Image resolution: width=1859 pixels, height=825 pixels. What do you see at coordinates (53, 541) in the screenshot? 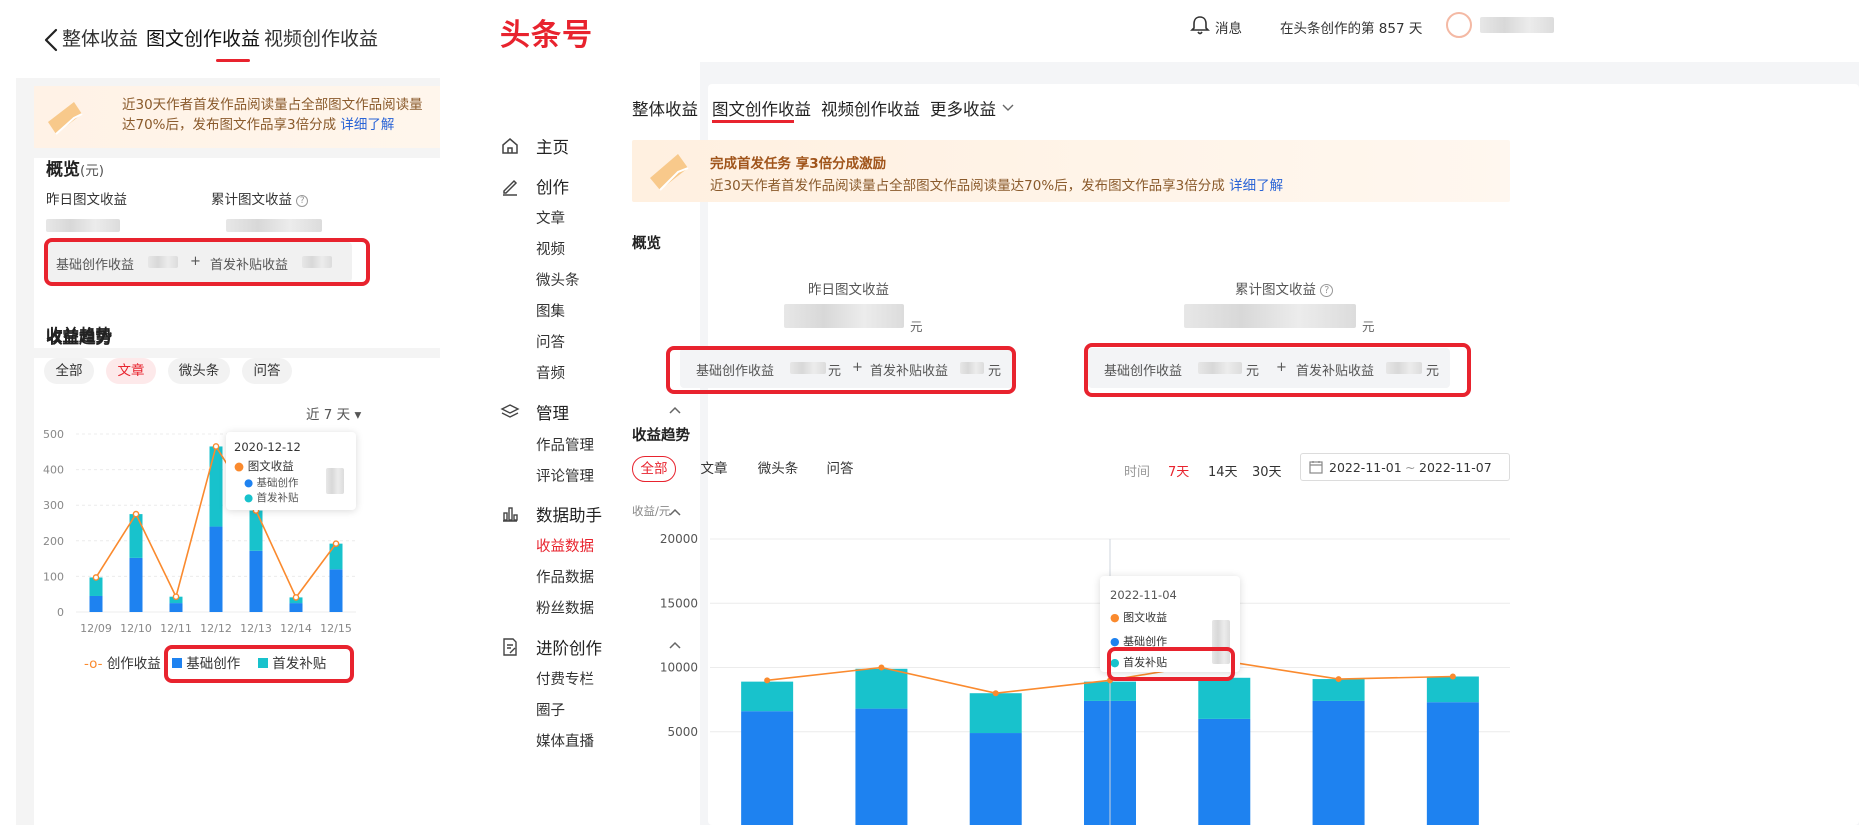
I see `y-tick-label: 200` at bounding box center [53, 541].